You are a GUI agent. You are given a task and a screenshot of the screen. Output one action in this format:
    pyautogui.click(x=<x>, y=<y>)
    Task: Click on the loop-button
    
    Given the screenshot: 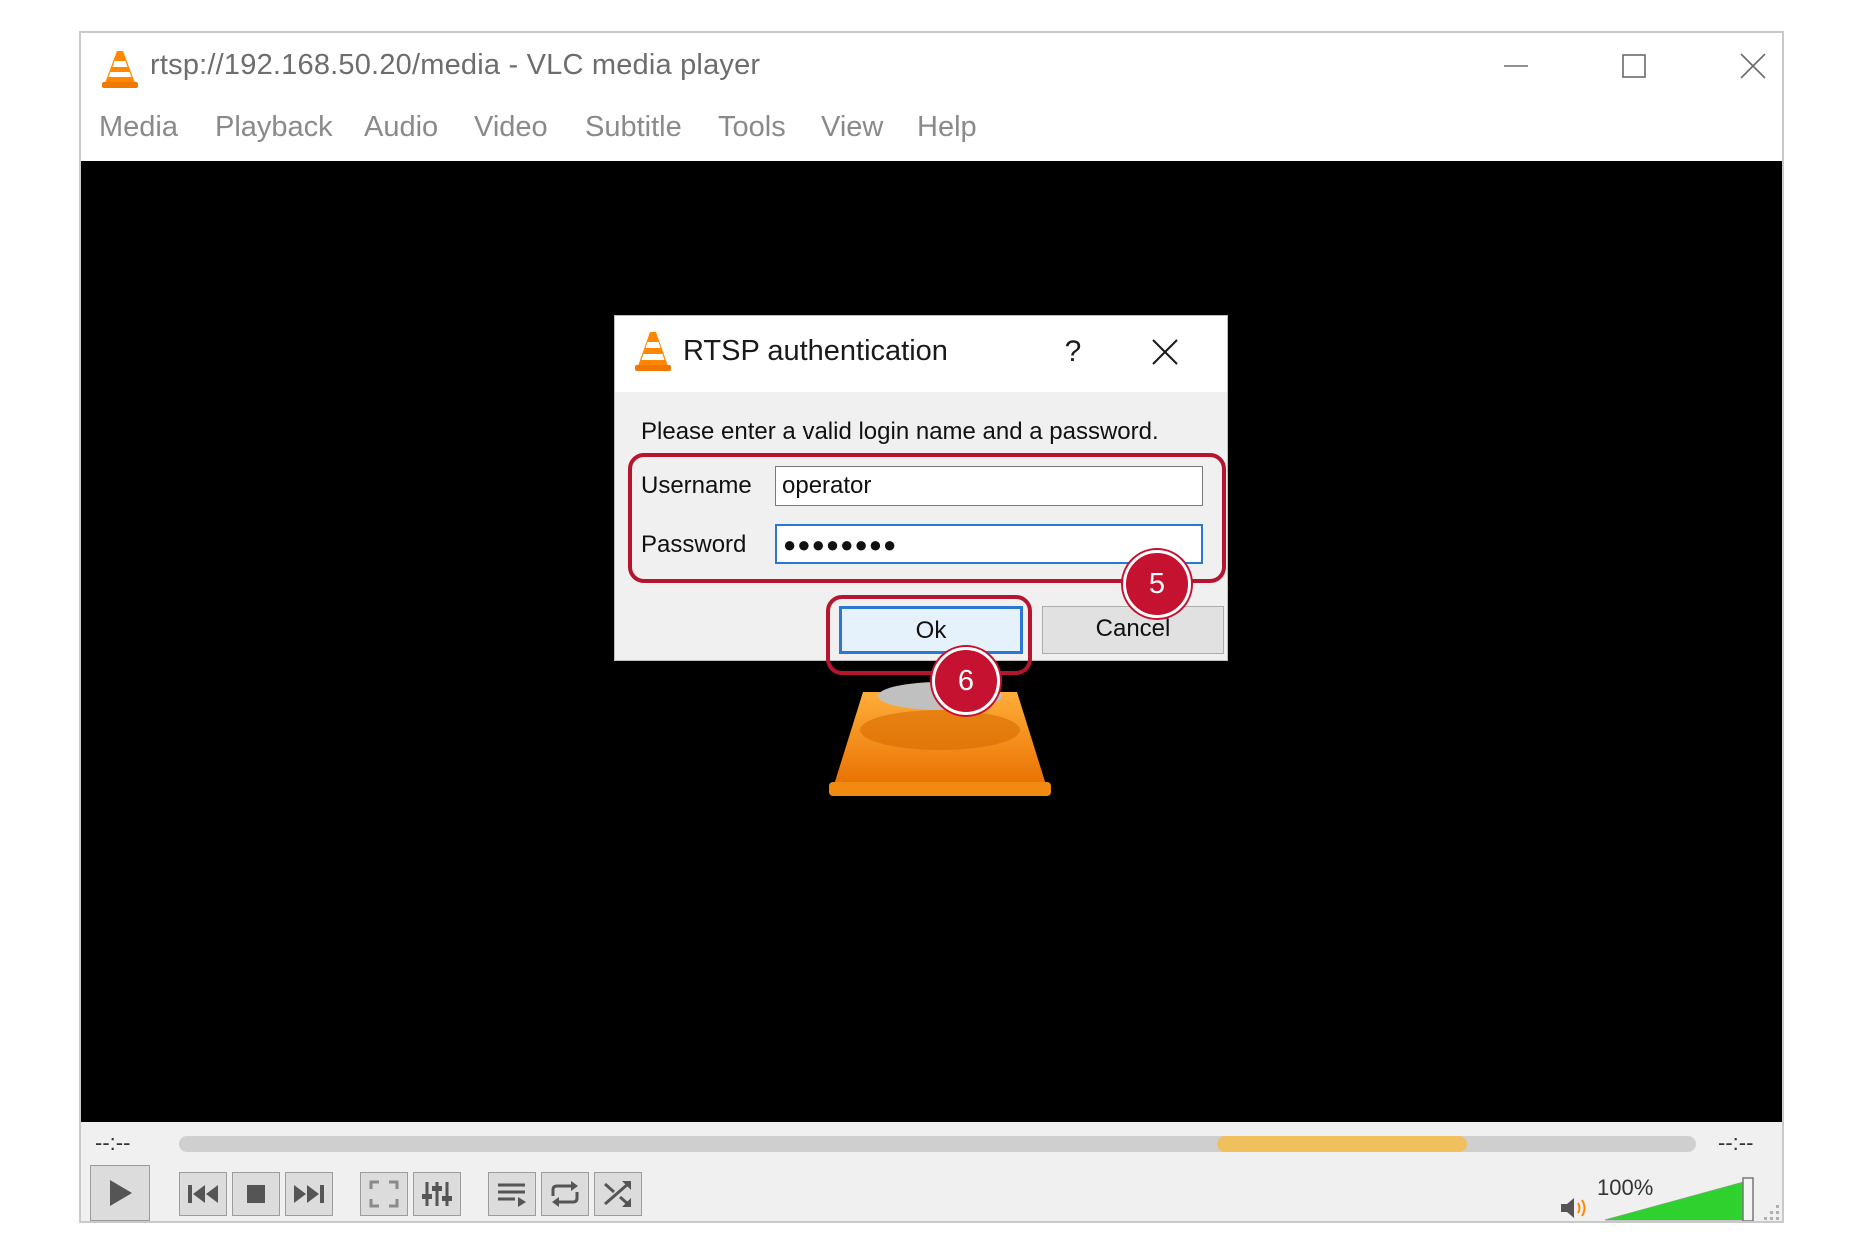 What is the action you would take?
    pyautogui.click(x=565, y=1194)
    